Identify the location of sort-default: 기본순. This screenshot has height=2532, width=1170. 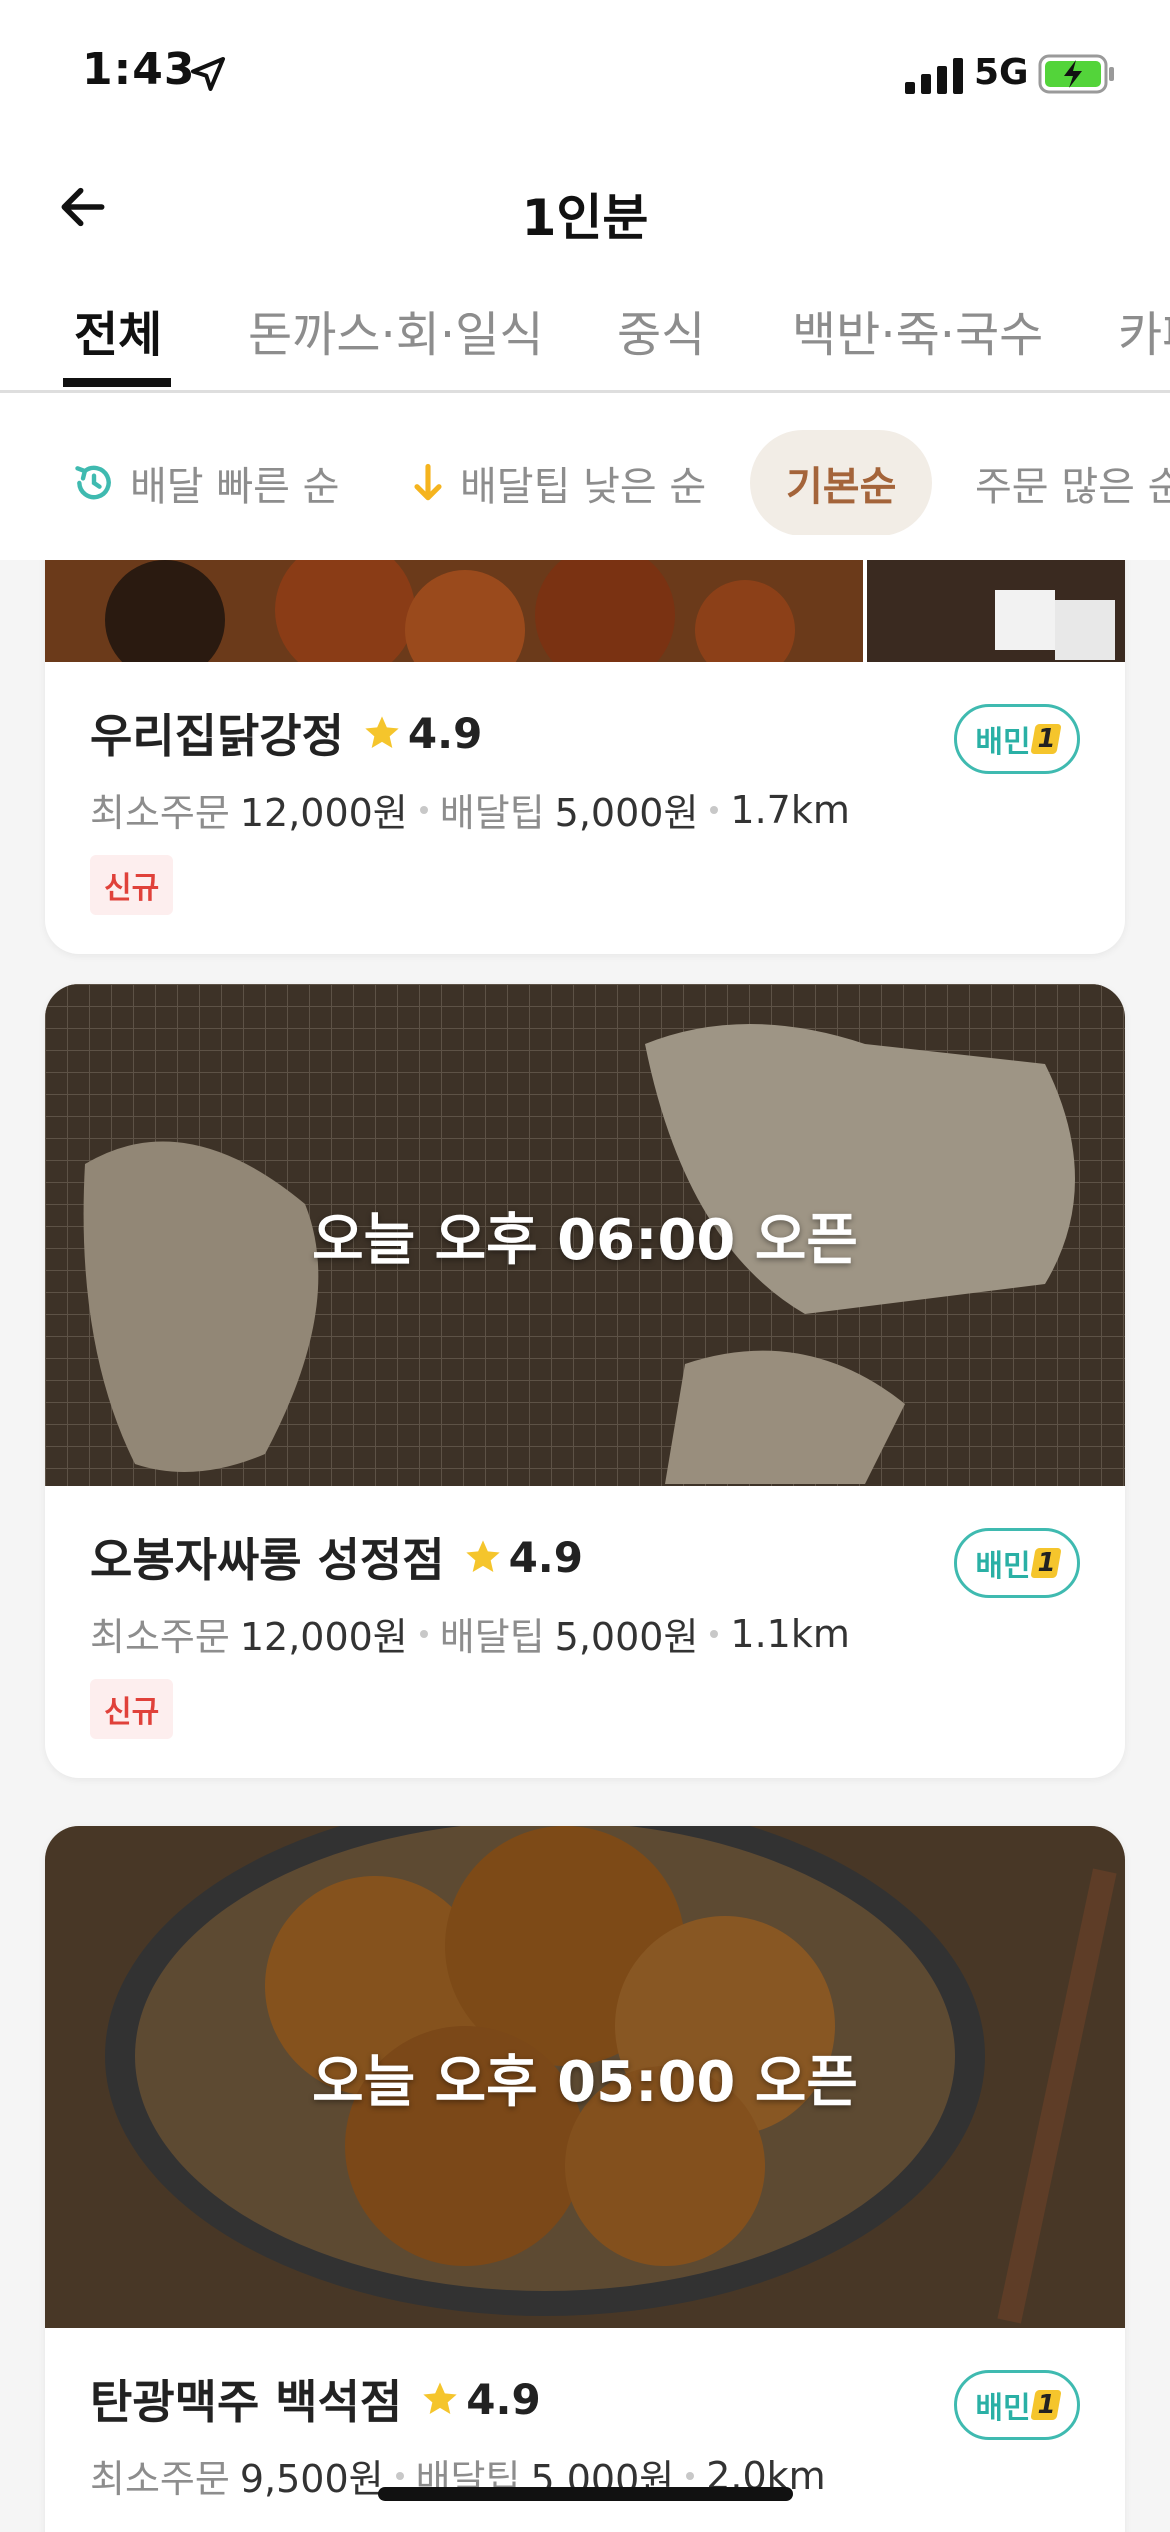
(841, 482).